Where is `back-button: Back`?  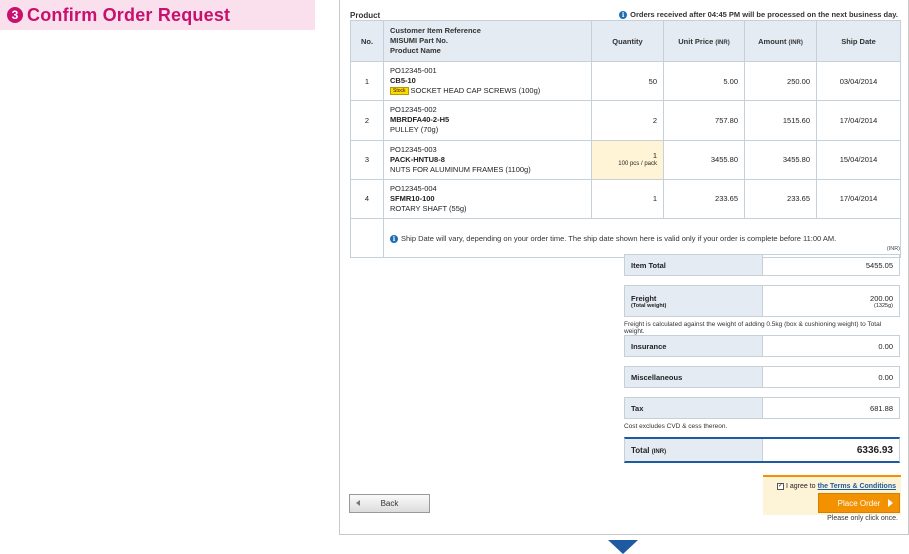 back-button: Back is located at coordinates (389, 503).